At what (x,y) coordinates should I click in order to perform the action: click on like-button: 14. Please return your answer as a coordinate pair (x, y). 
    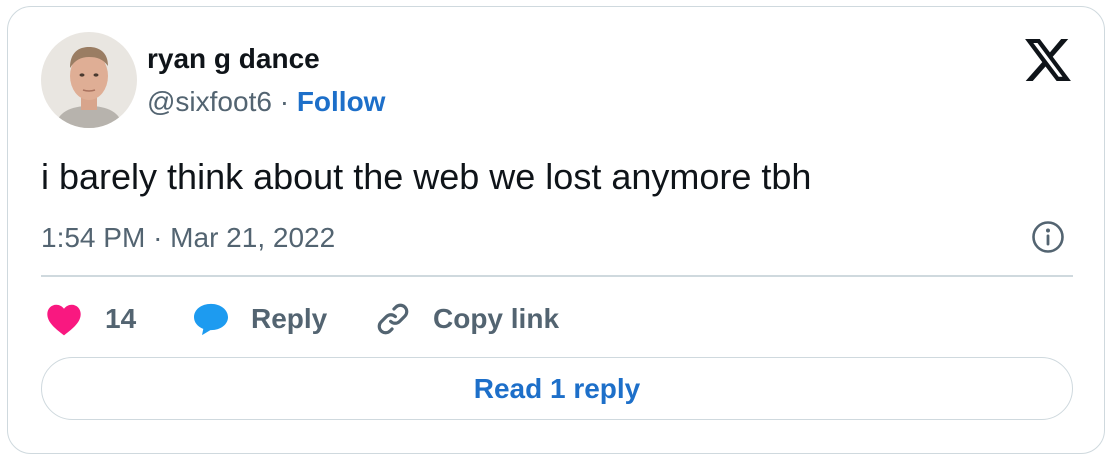
    Looking at the image, I should click on (90, 319).